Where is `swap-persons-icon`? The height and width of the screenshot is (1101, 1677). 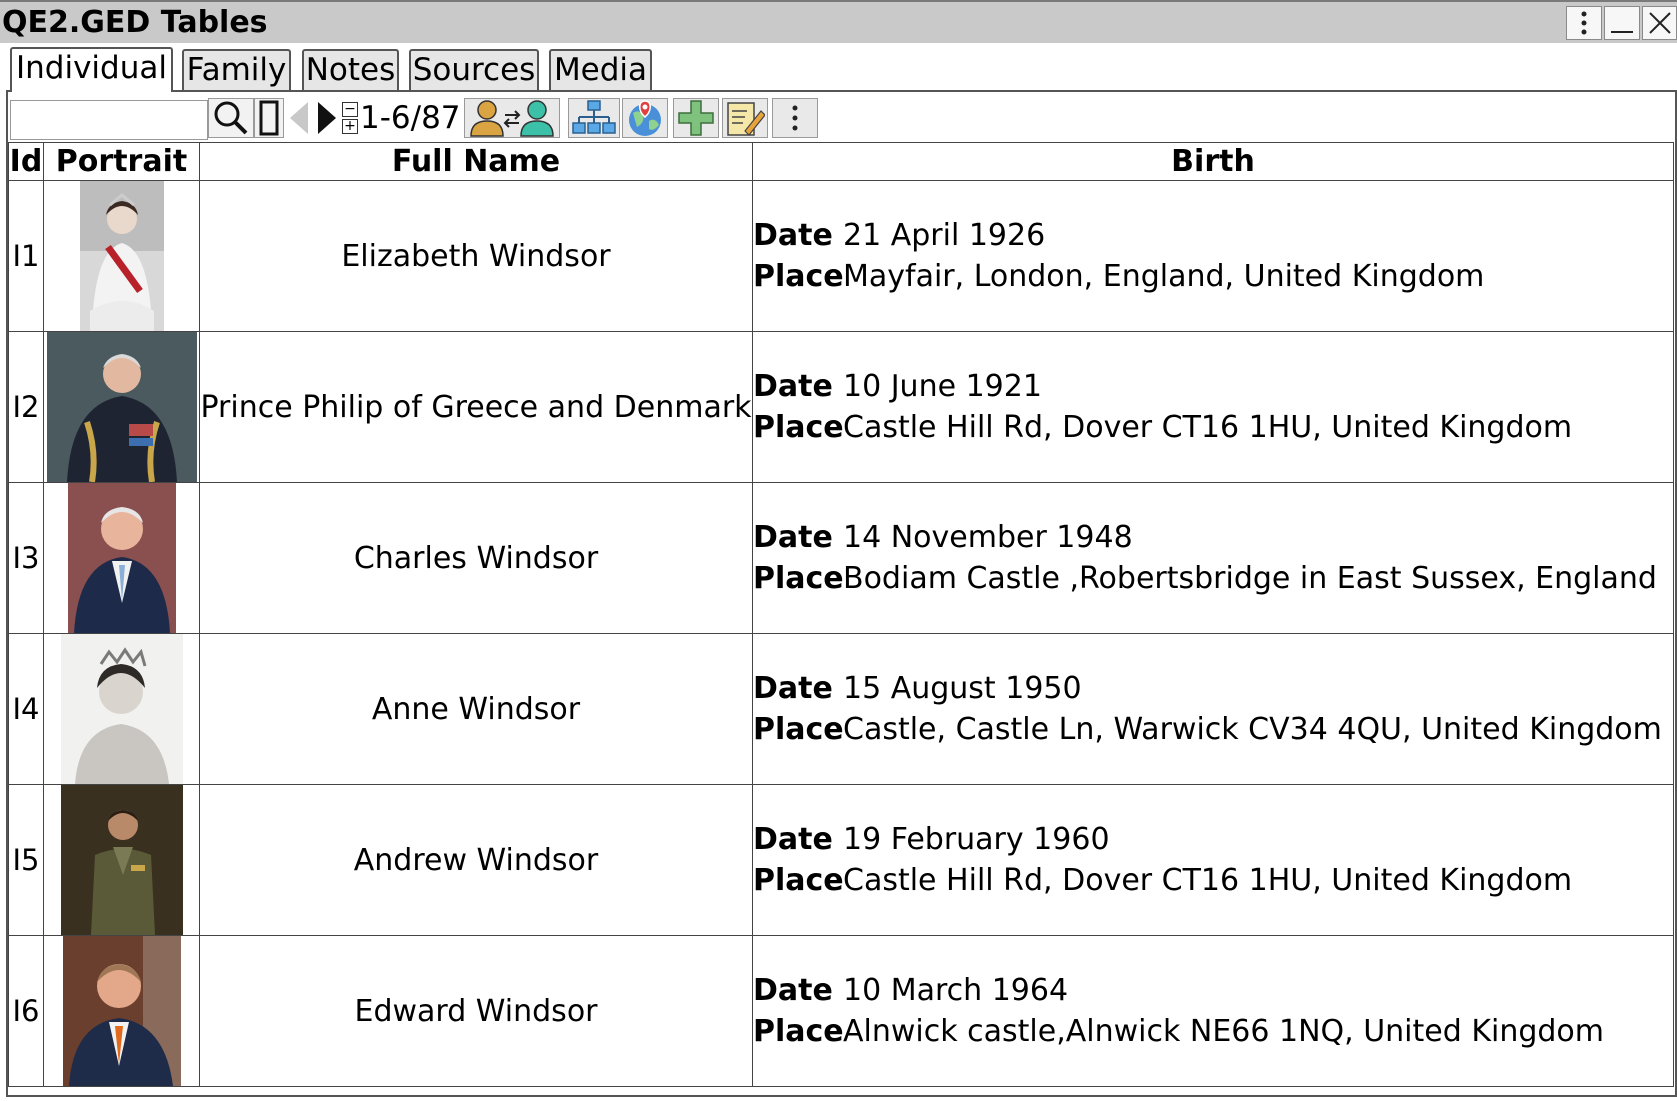
swap-persons-icon is located at coordinates (512, 118).